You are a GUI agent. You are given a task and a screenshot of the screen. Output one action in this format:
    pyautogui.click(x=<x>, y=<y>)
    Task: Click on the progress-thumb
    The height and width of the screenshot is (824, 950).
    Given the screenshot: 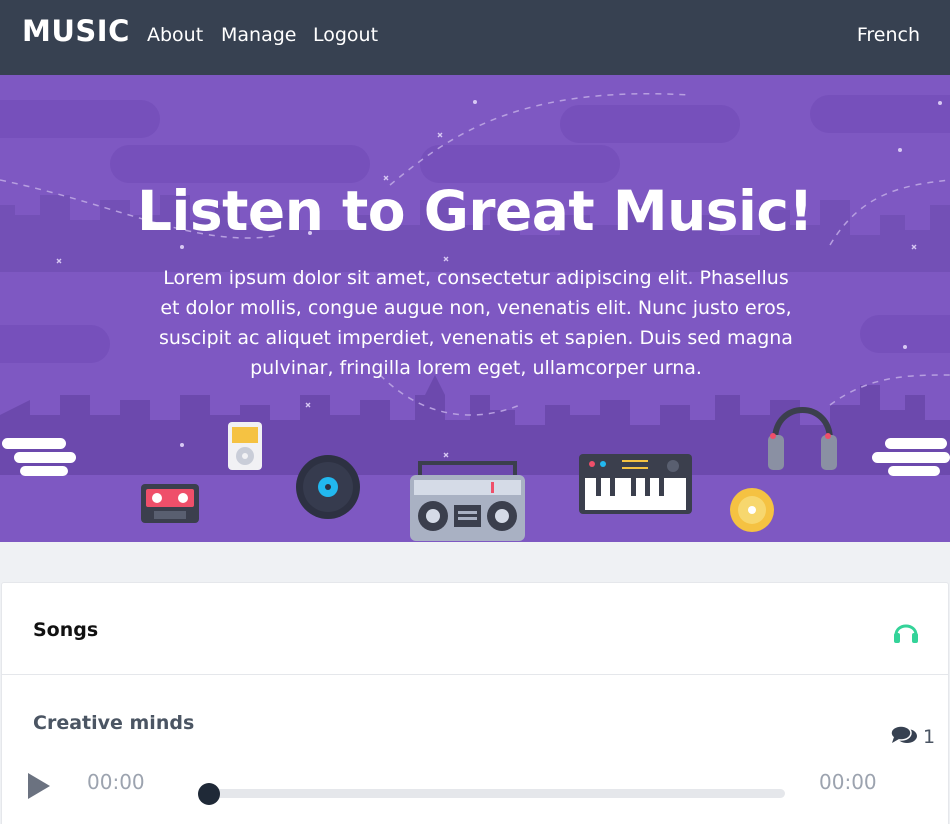 What is the action you would take?
    pyautogui.click(x=209, y=794)
    